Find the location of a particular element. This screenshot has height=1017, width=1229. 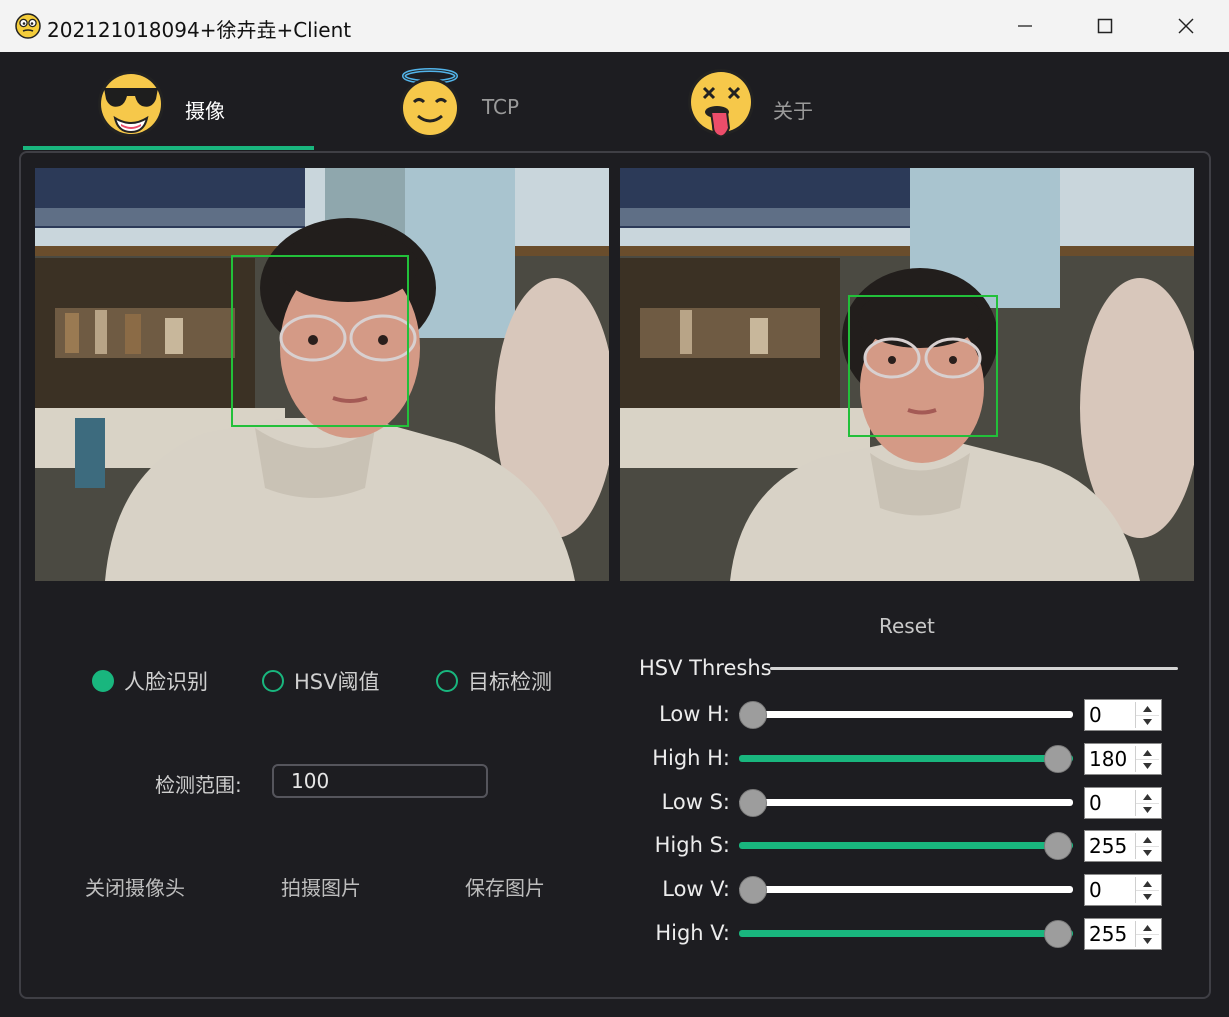

maximize-button is located at coordinates (1105, 26).